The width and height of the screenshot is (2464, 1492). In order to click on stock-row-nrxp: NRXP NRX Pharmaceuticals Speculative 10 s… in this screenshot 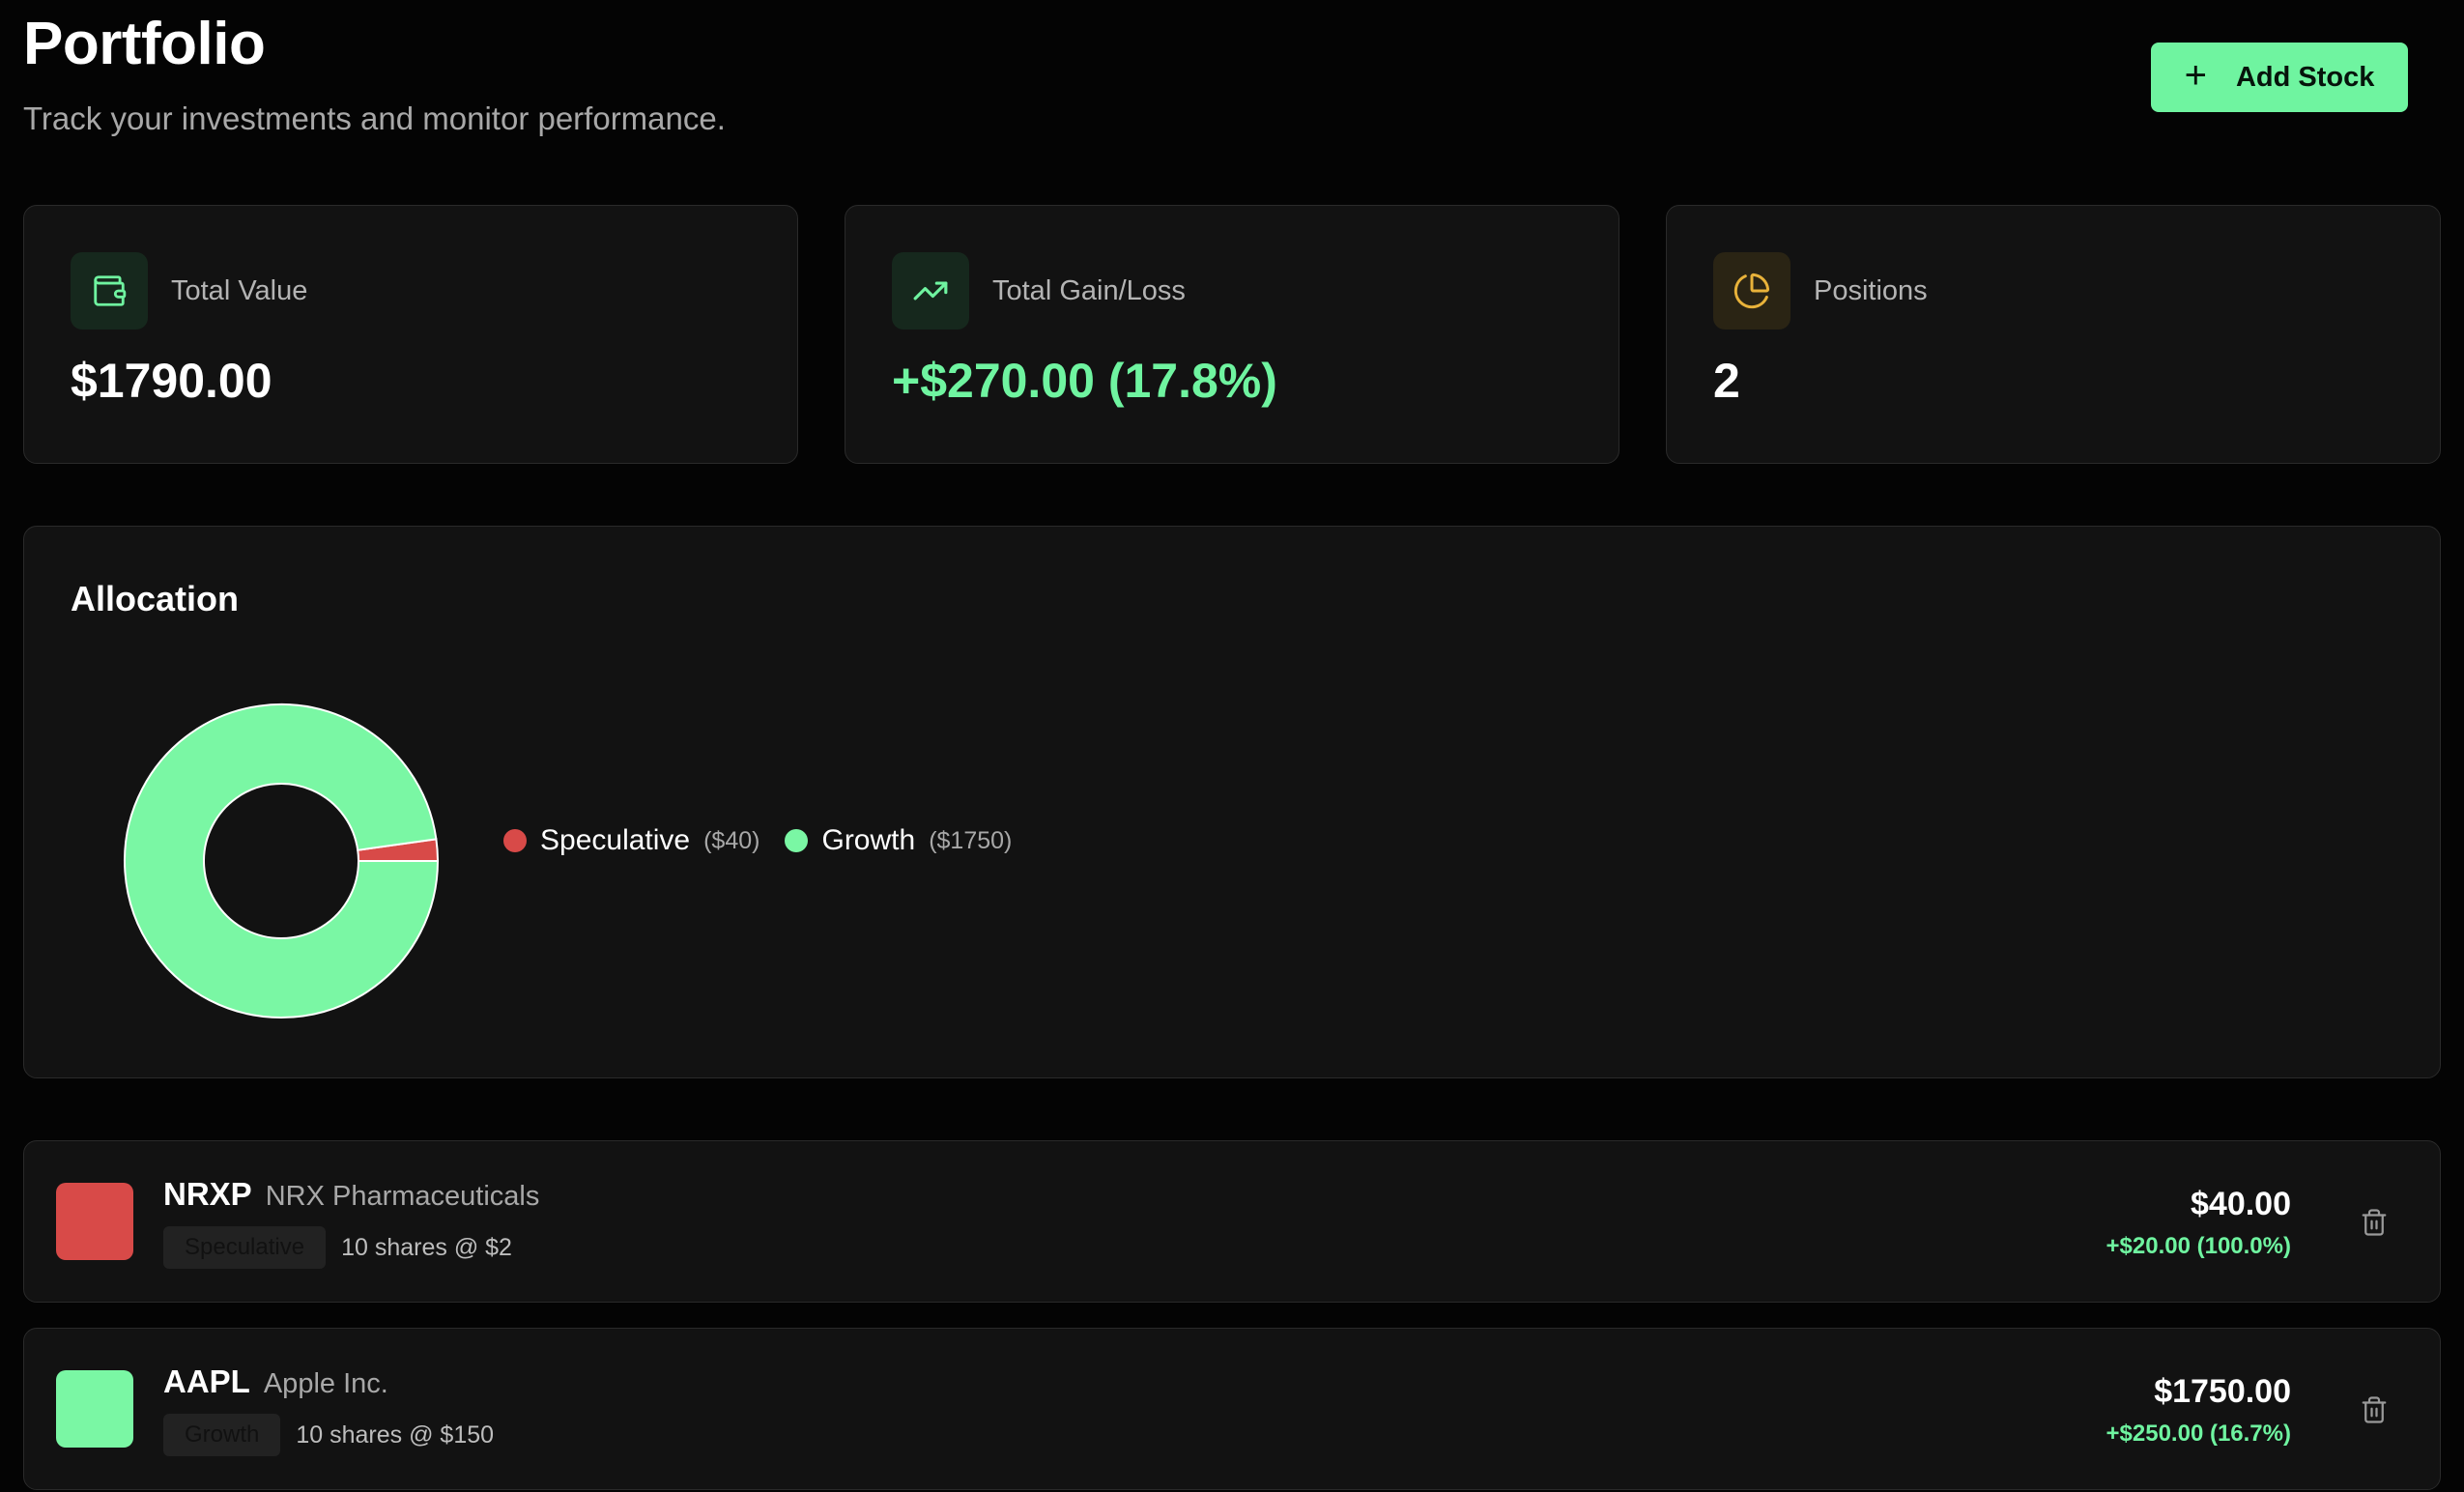, I will do `click(1232, 1221)`.